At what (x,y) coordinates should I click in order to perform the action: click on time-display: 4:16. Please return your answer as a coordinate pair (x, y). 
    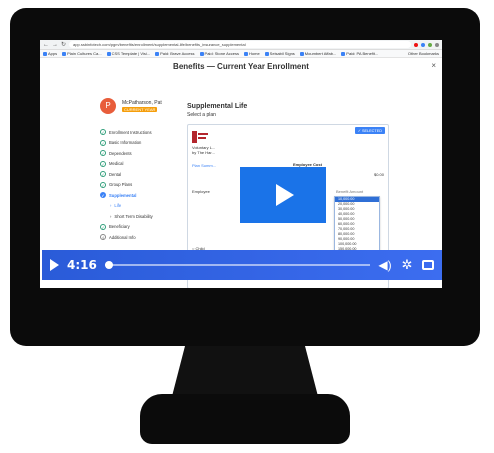
    Looking at the image, I should click on (82, 265).